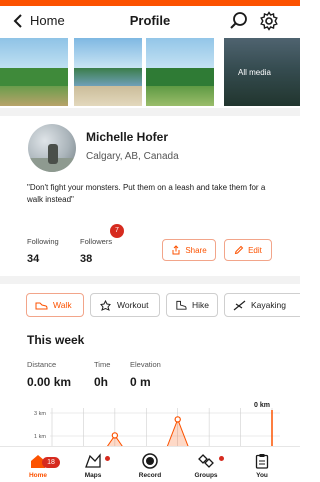 The image size is (320, 482). What do you see at coordinates (96, 251) in the screenshot?
I see `followers-stat: Followers 38` at bounding box center [96, 251].